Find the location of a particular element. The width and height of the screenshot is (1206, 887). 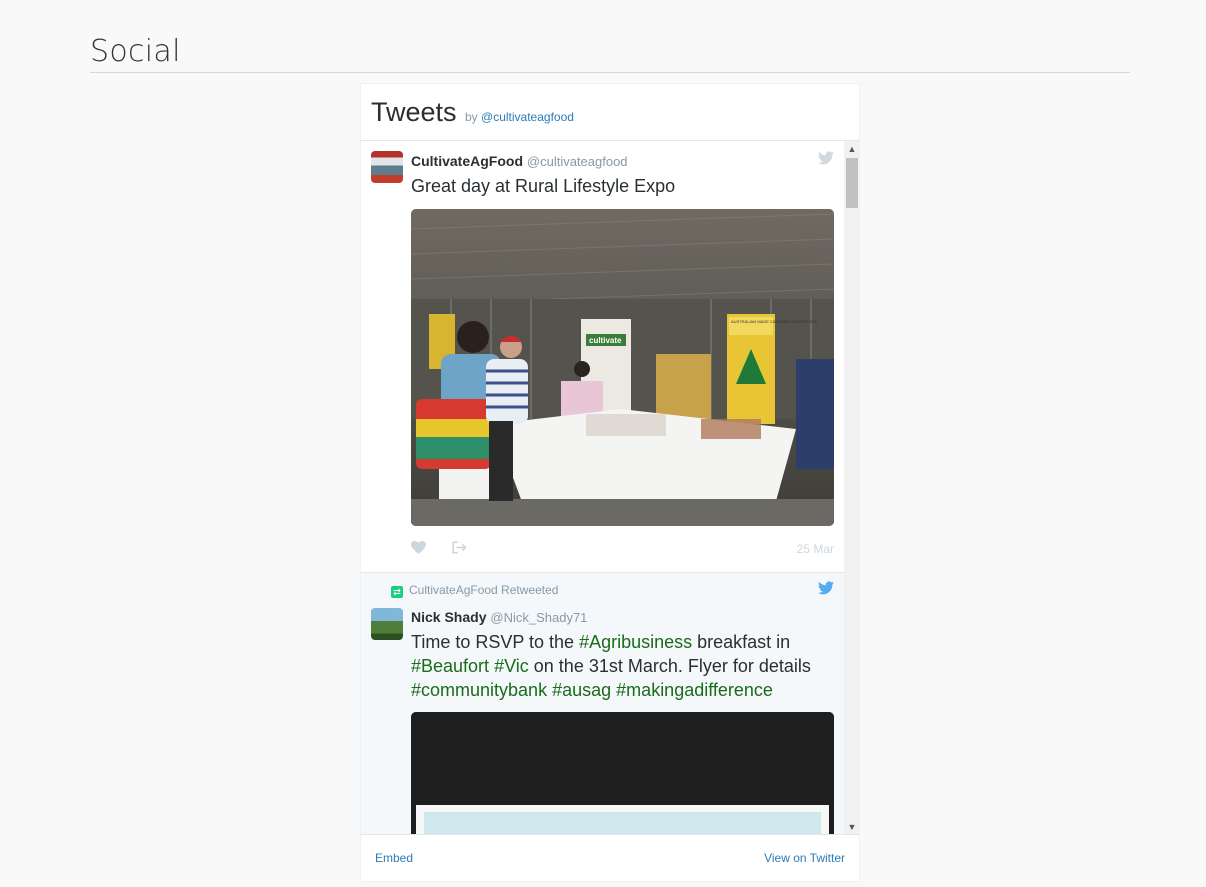

widget-footer: Embed View on Twitter is located at coordinates (610, 857).